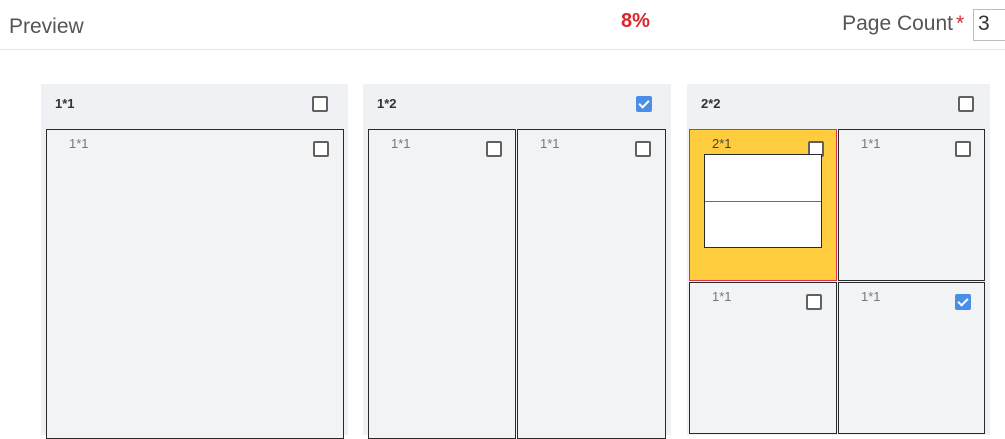 This screenshot has height=439, width=1005. Describe the element at coordinates (989, 25) in the screenshot. I see `page-count-input: 3` at that location.